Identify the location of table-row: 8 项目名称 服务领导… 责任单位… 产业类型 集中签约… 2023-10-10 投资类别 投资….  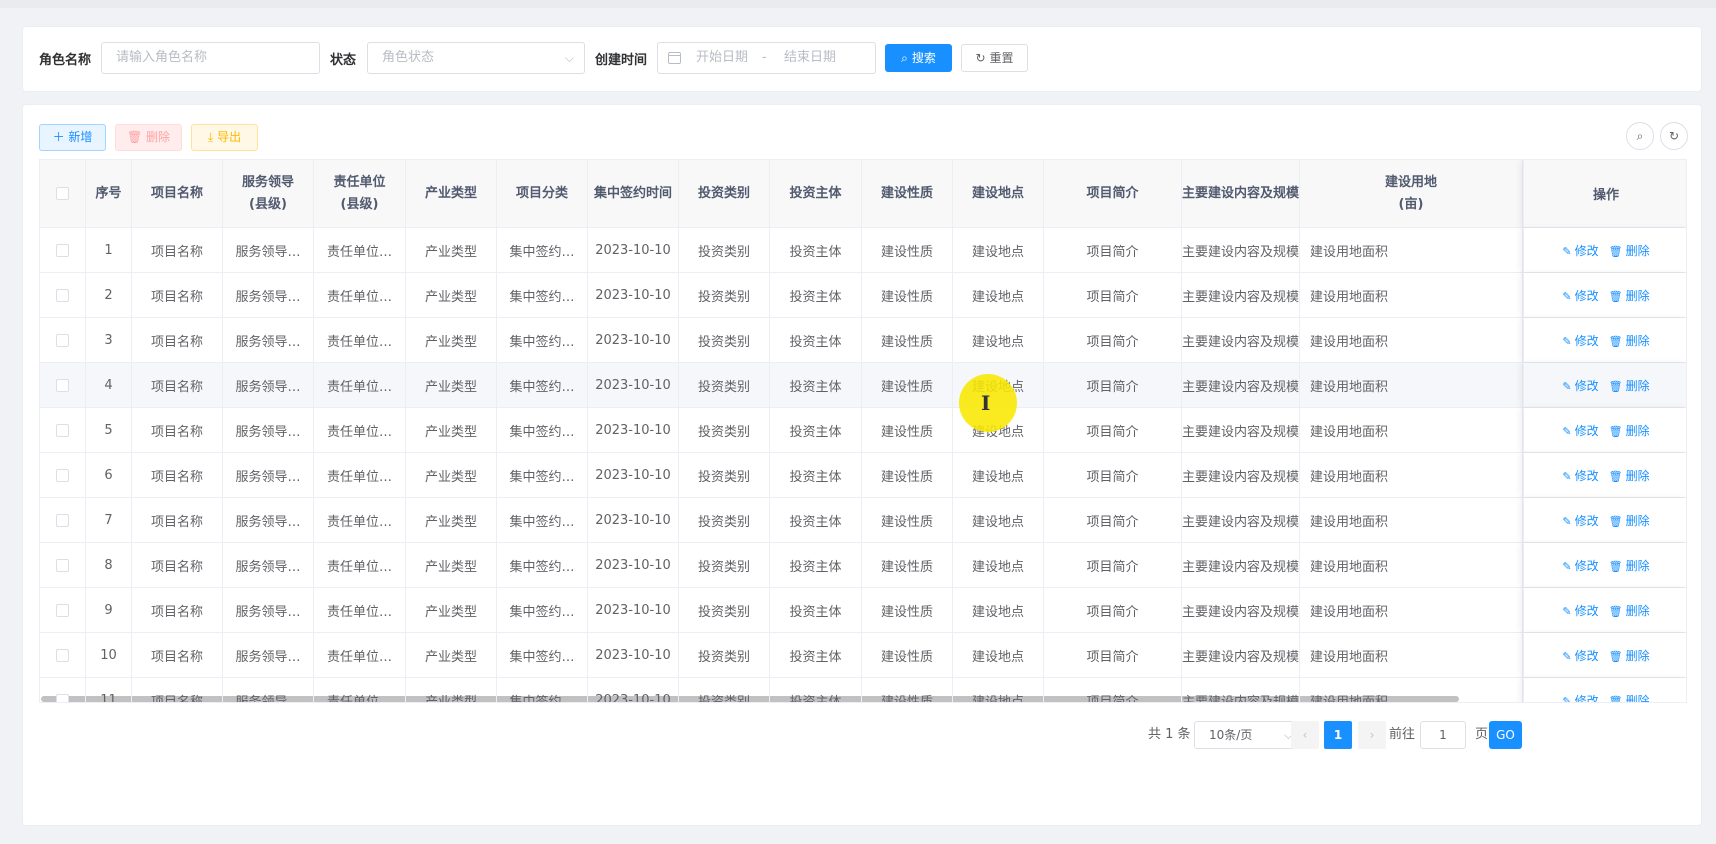
(863, 565).